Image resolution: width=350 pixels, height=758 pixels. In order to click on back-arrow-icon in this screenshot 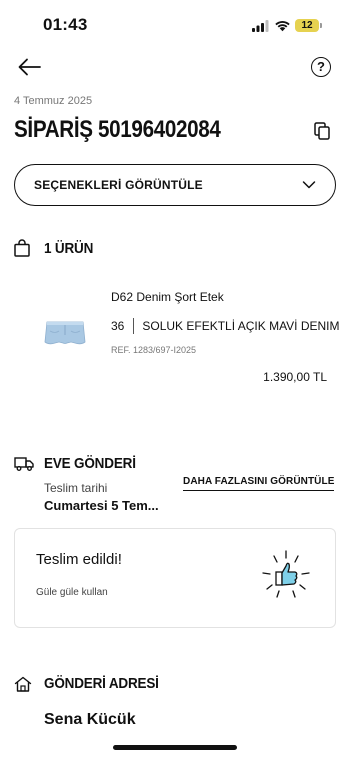, I will do `click(29, 67)`.